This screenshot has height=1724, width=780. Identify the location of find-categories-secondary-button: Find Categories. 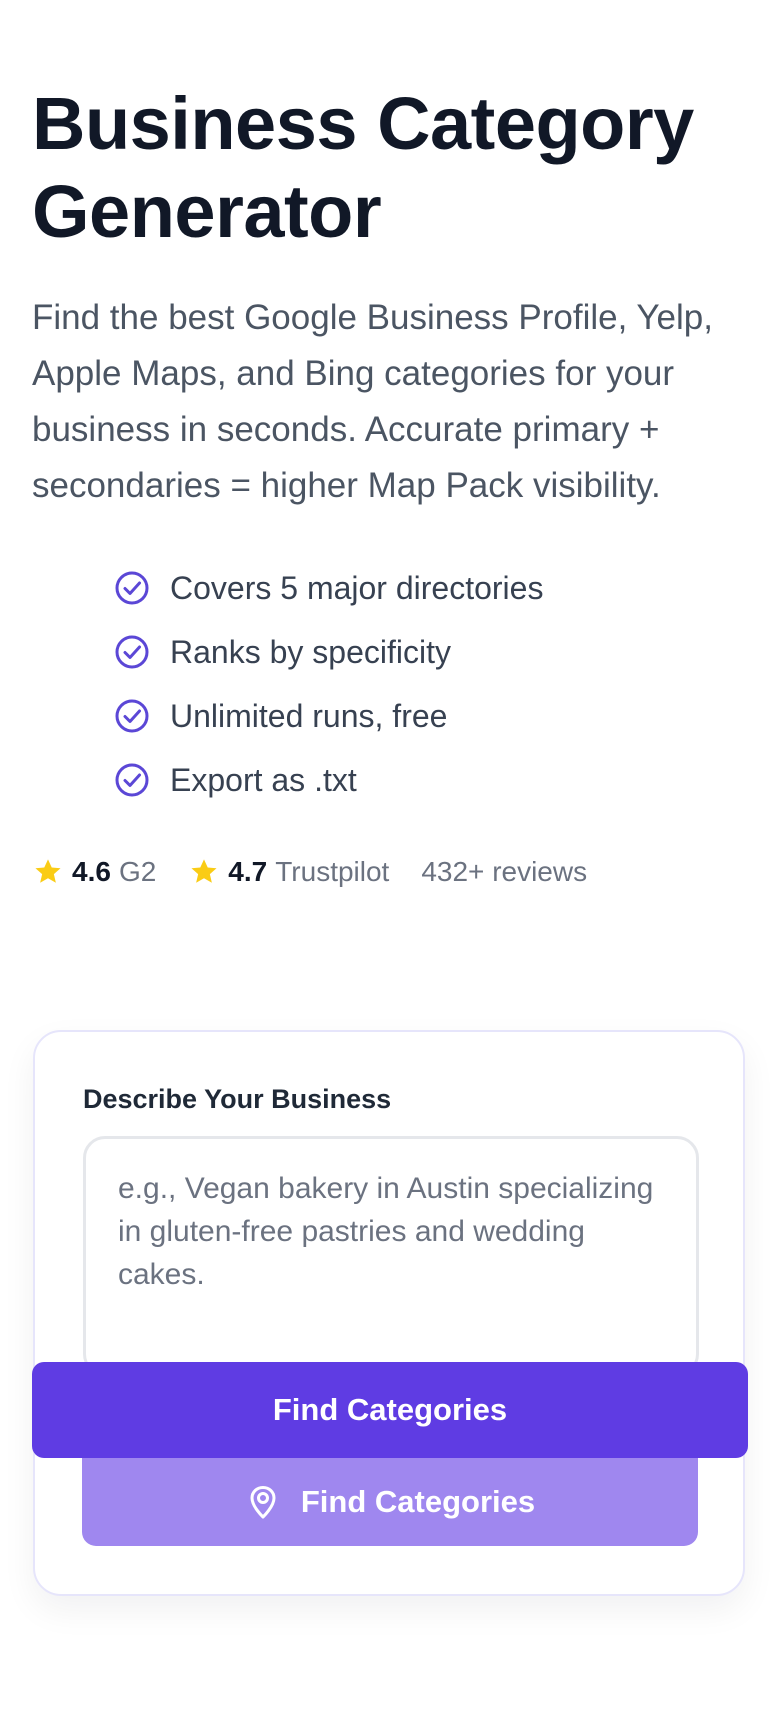
(390, 1502).